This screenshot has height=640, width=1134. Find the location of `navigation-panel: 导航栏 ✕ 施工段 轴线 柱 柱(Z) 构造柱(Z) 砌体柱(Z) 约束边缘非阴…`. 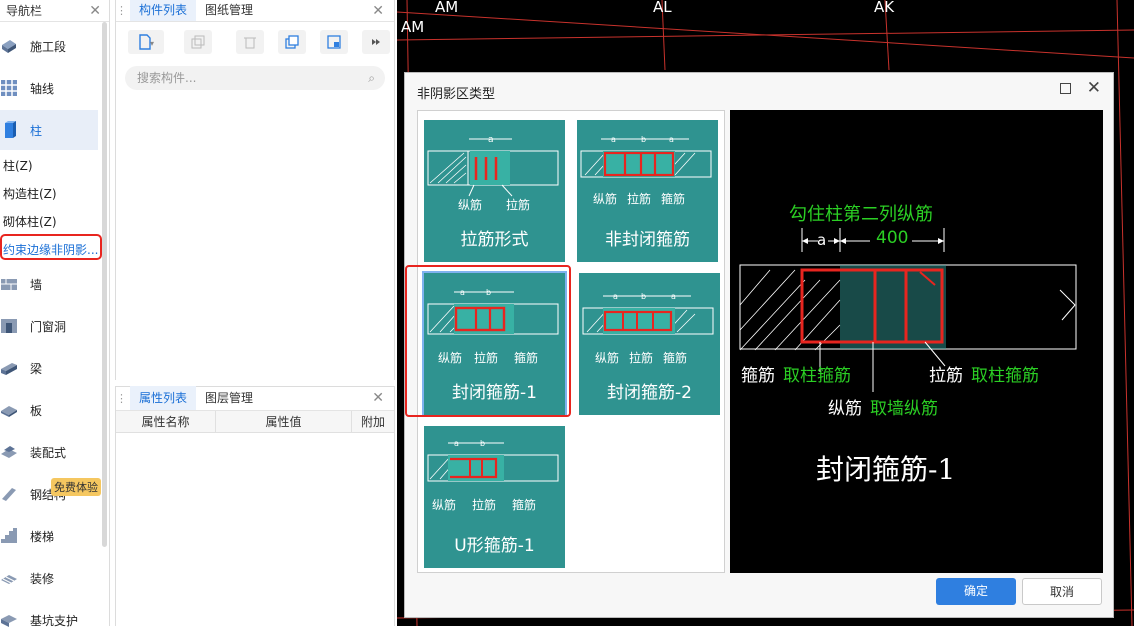

navigation-panel: 导航栏 ✕ 施工段 轴线 柱 柱(Z) 构造柱(Z) 砌体柱(Z) 约束边缘非阴… is located at coordinates (55, 314).